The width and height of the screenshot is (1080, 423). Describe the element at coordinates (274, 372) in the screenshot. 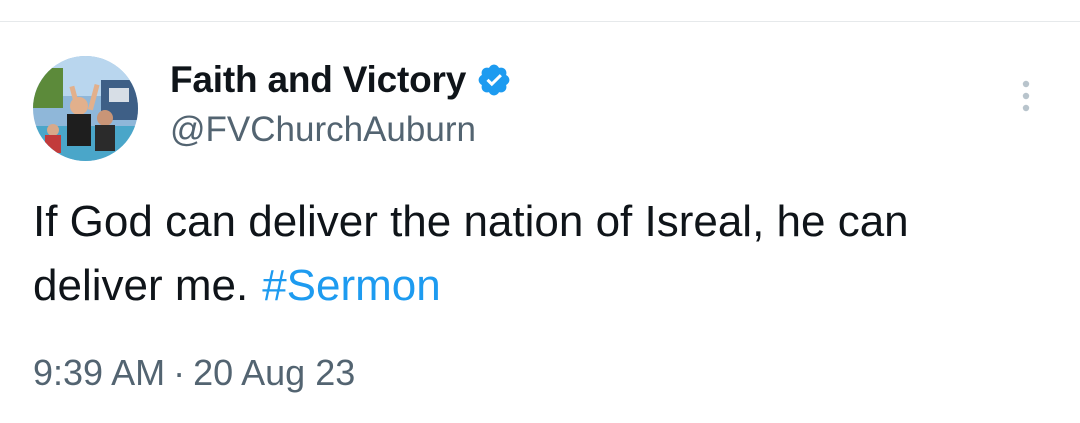

I see `tweet-date: 20 Aug 23` at that location.